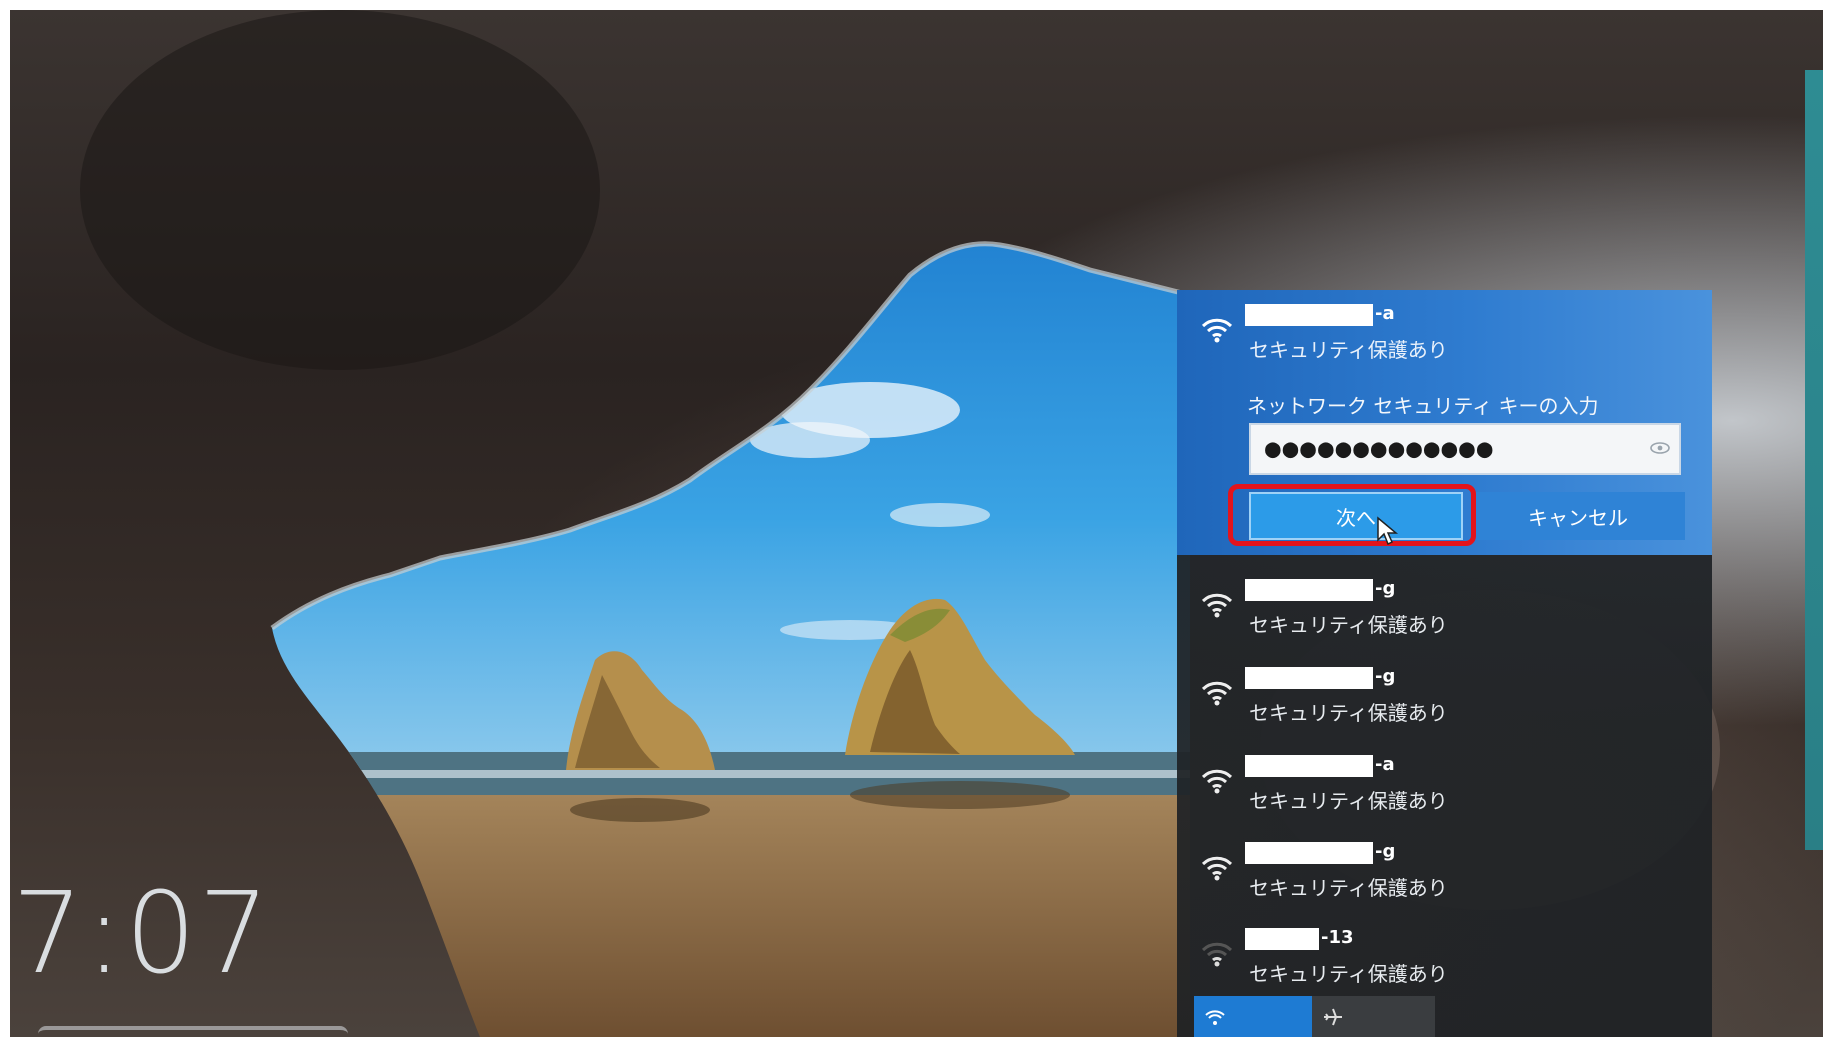 Image resolution: width=1823 pixels, height=1037 pixels. Describe the element at coordinates (1578, 516) in the screenshot. I see `cancel-button: キャンセル` at that location.